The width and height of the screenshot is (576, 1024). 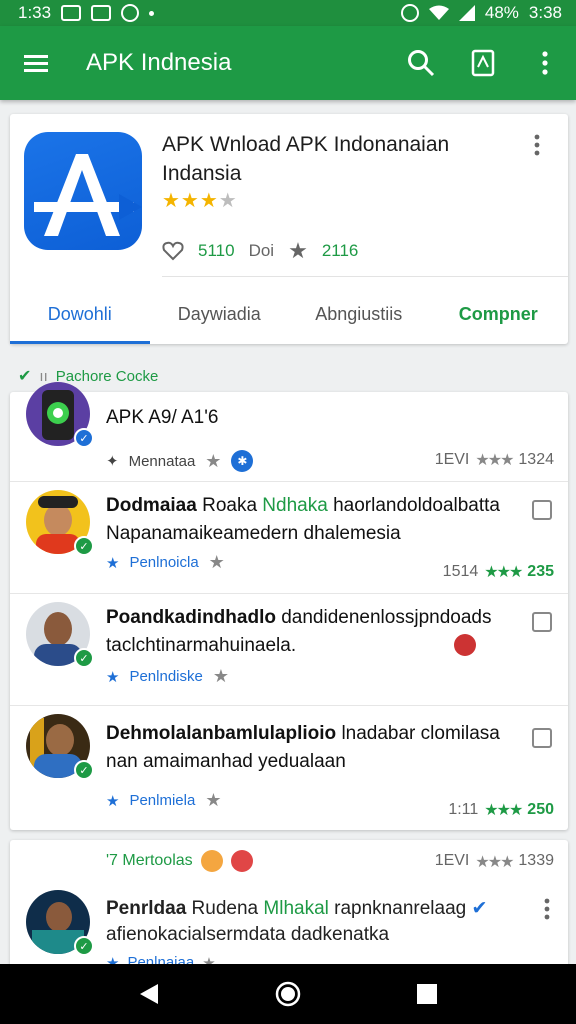 What do you see at coordinates (545, 12) in the screenshot?
I see `status-time-right: 3:38` at bounding box center [545, 12].